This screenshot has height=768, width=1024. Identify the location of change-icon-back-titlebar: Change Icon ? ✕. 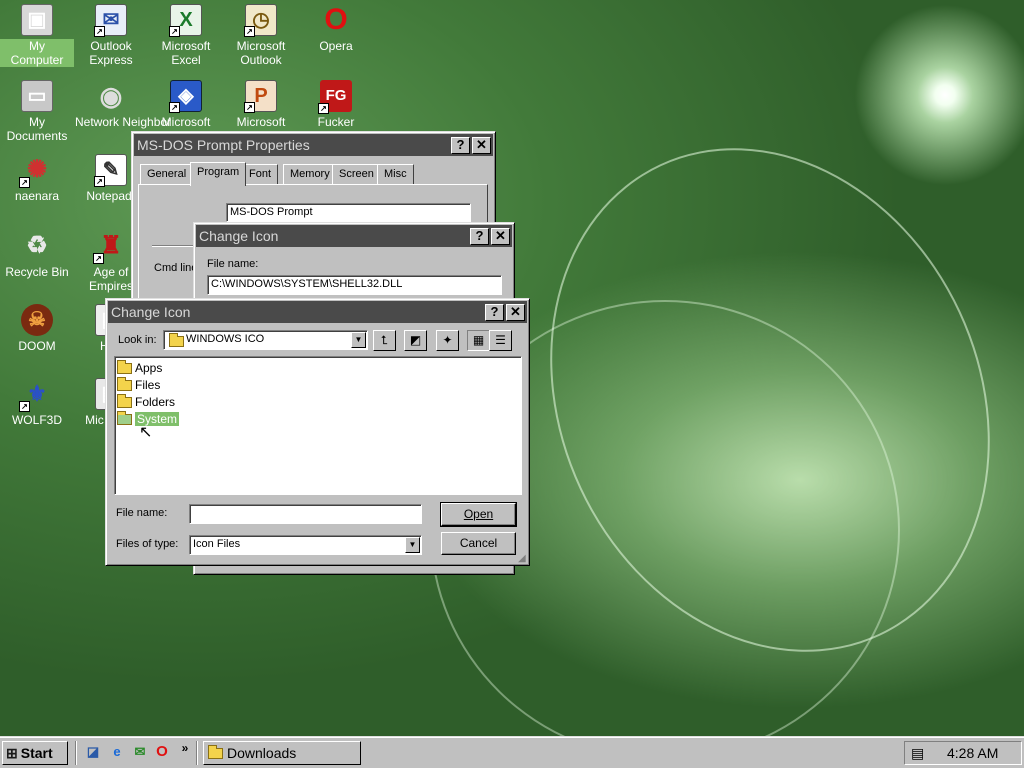
(354, 236).